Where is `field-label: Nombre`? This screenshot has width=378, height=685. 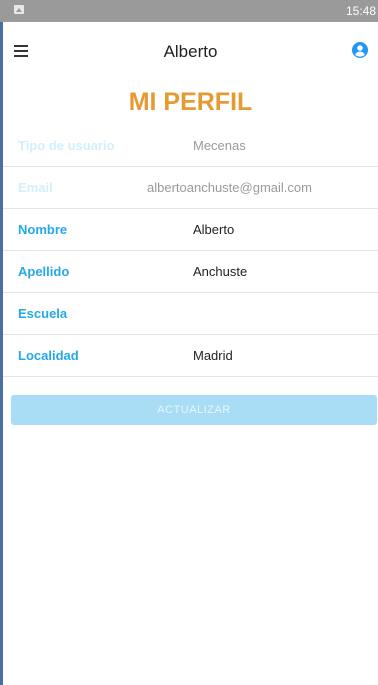 field-label: Nombre is located at coordinates (43, 229).